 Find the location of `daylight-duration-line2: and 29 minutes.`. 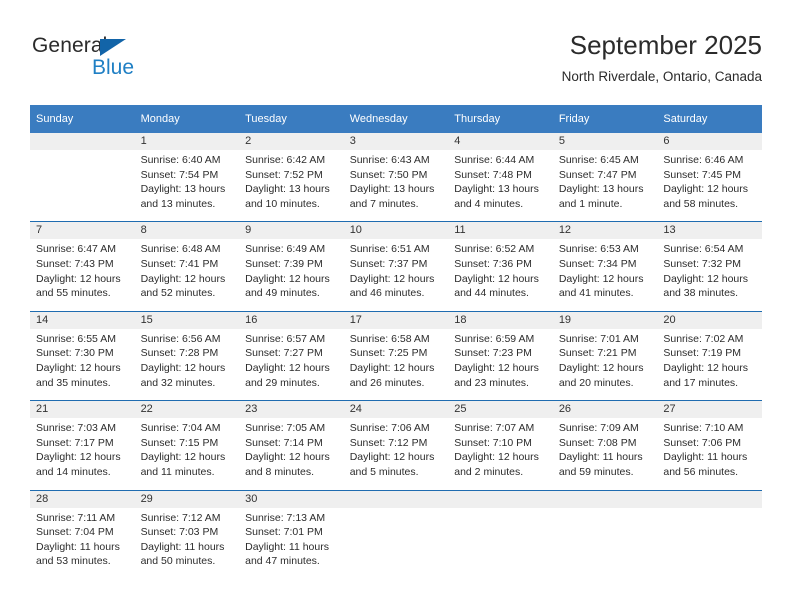

daylight-duration-line2: and 29 minutes. is located at coordinates (282, 382).